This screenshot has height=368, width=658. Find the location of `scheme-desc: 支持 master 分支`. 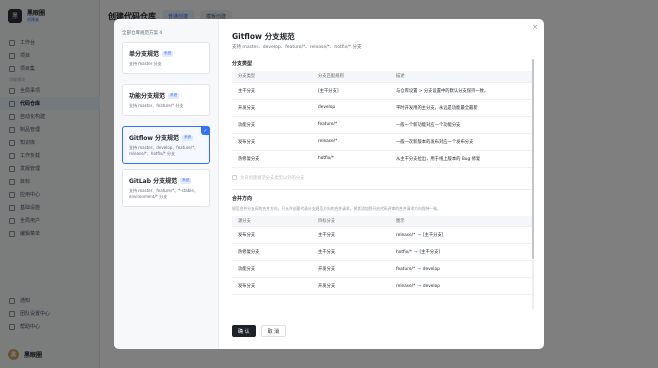

scheme-desc: 支持 master 分支 is located at coordinates (145, 63).